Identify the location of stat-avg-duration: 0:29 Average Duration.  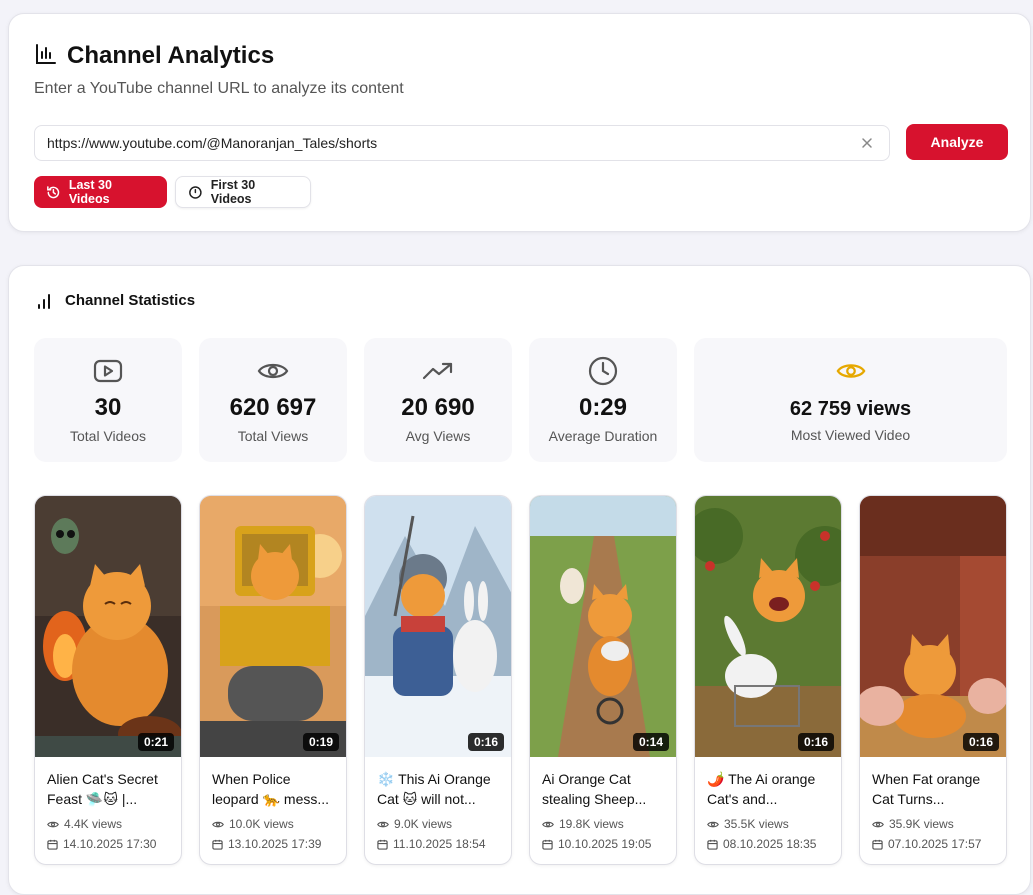
(603, 400).